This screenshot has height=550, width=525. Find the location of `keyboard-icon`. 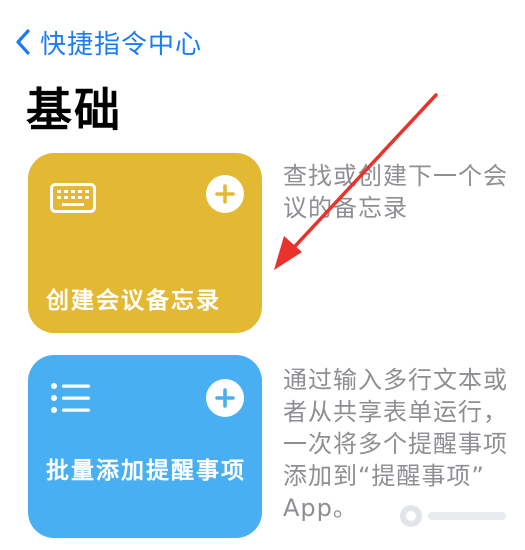

keyboard-icon is located at coordinates (73, 198).